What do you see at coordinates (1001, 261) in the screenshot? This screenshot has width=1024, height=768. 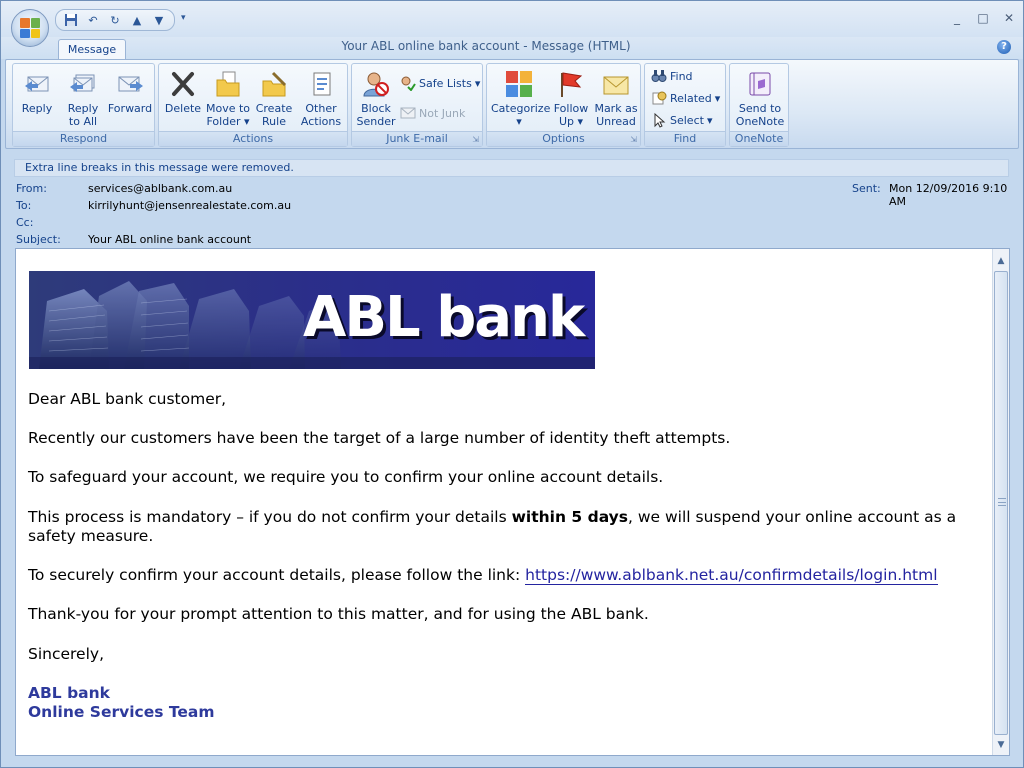 I see `scroll-up-arrow-icon: ▲` at bounding box center [1001, 261].